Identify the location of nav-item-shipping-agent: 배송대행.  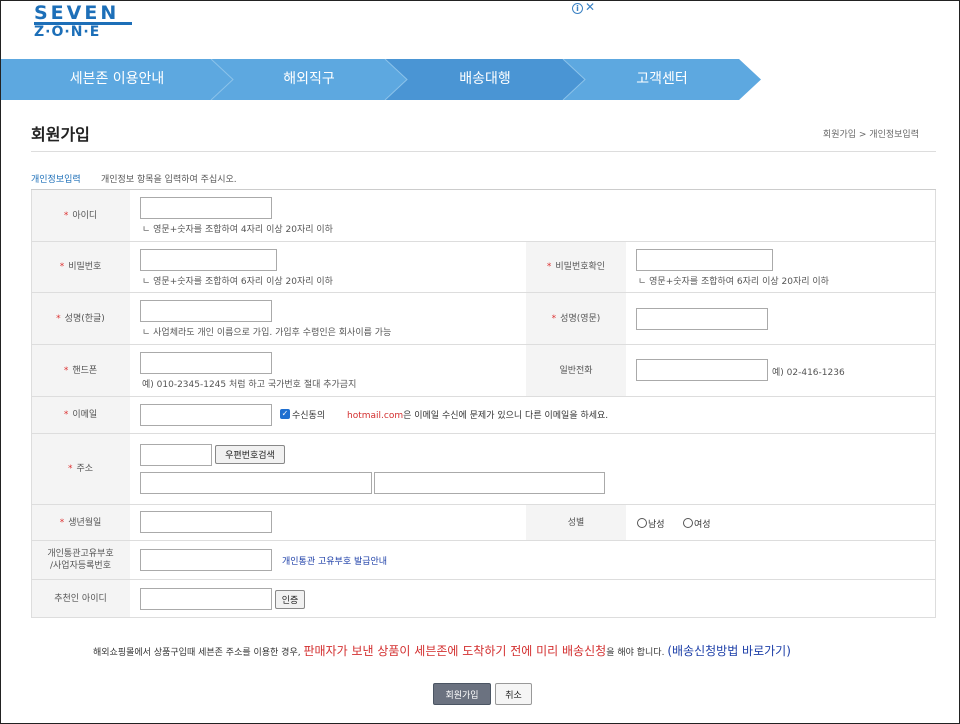
(485, 79).